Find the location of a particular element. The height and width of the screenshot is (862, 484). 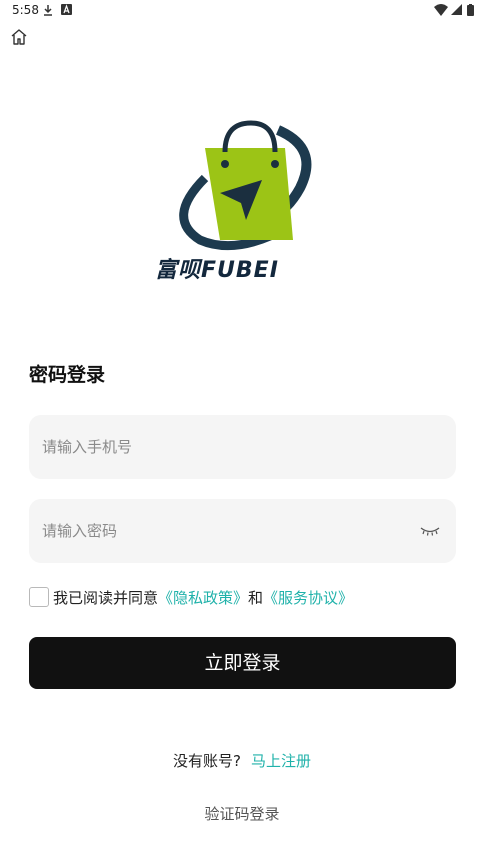

a-notification-icon is located at coordinates (66, 9).